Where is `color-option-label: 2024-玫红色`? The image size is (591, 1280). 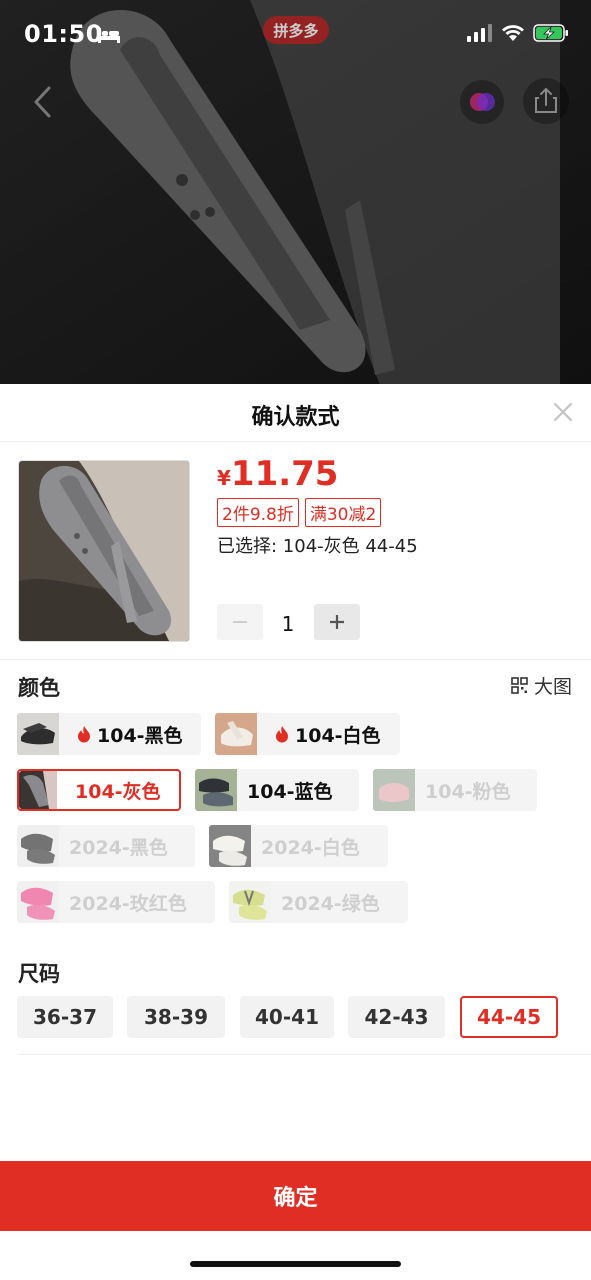 color-option-label: 2024-玫红色 is located at coordinates (128, 903).